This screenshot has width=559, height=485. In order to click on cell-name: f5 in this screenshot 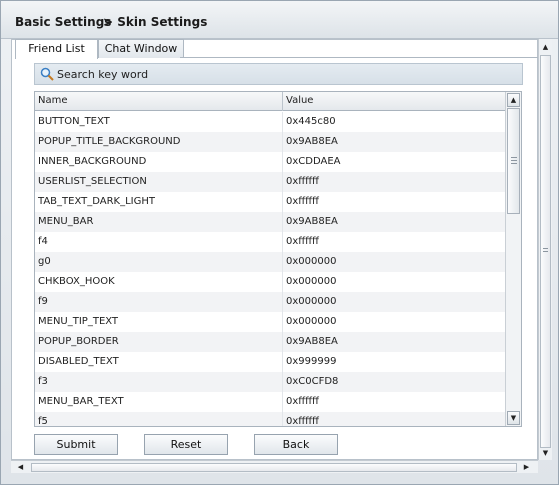, I will do `click(43, 421)`.